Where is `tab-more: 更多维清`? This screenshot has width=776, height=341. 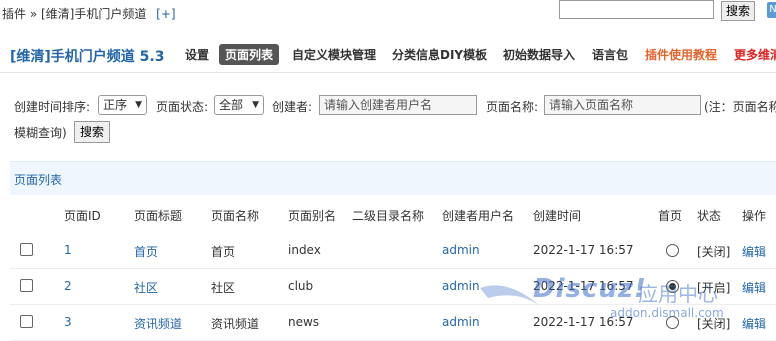
tab-more: 更多维清 is located at coordinates (755, 54).